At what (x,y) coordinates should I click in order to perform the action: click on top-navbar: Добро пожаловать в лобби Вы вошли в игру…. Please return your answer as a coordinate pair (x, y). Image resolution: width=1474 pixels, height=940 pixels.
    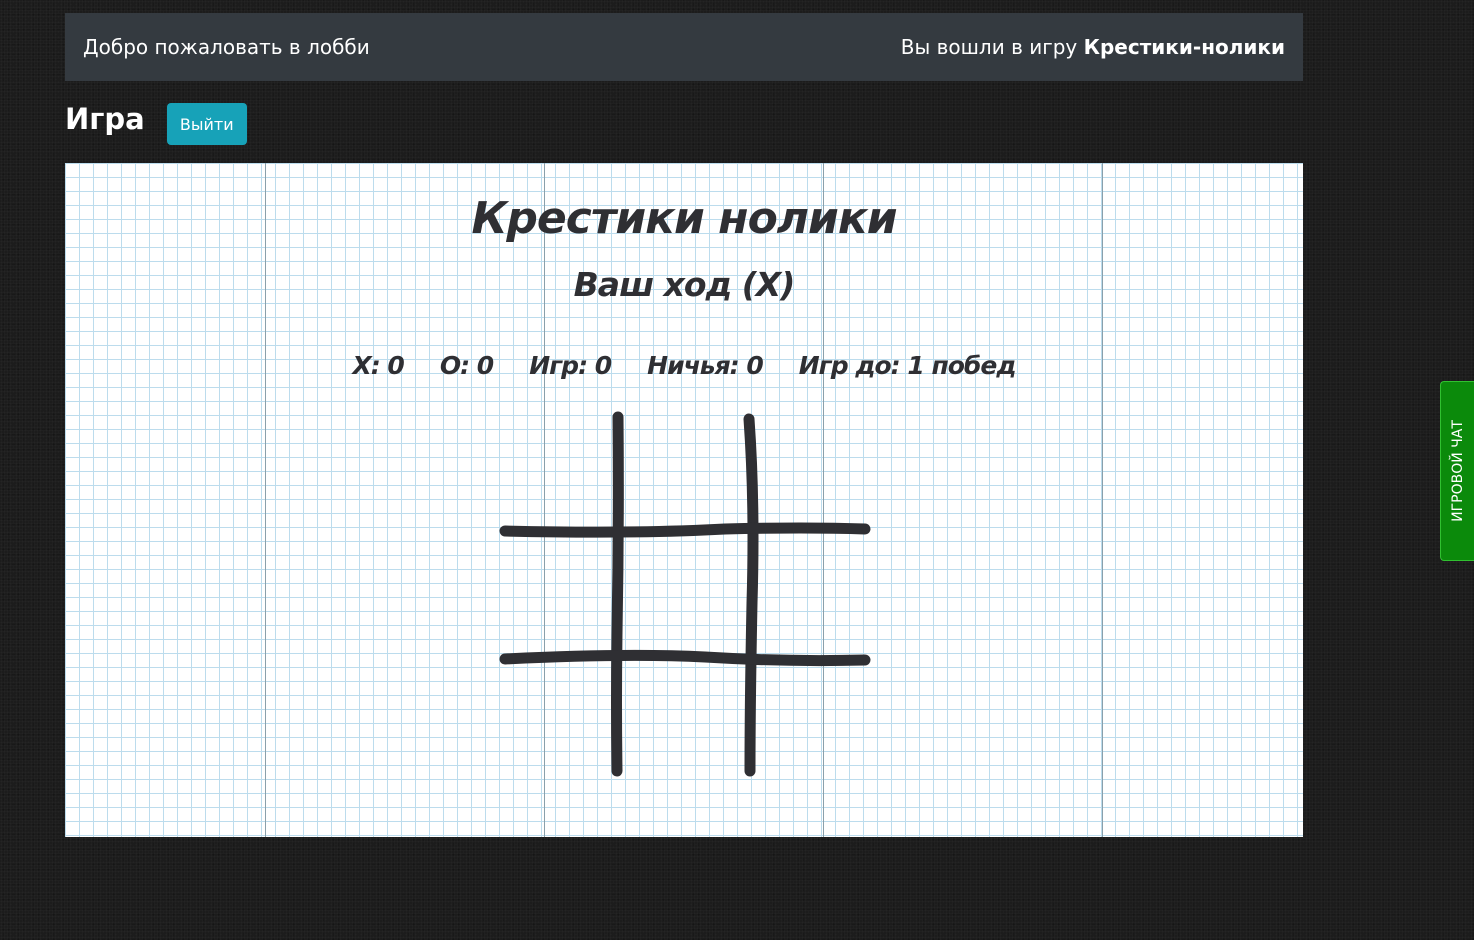
    Looking at the image, I should click on (684, 47).